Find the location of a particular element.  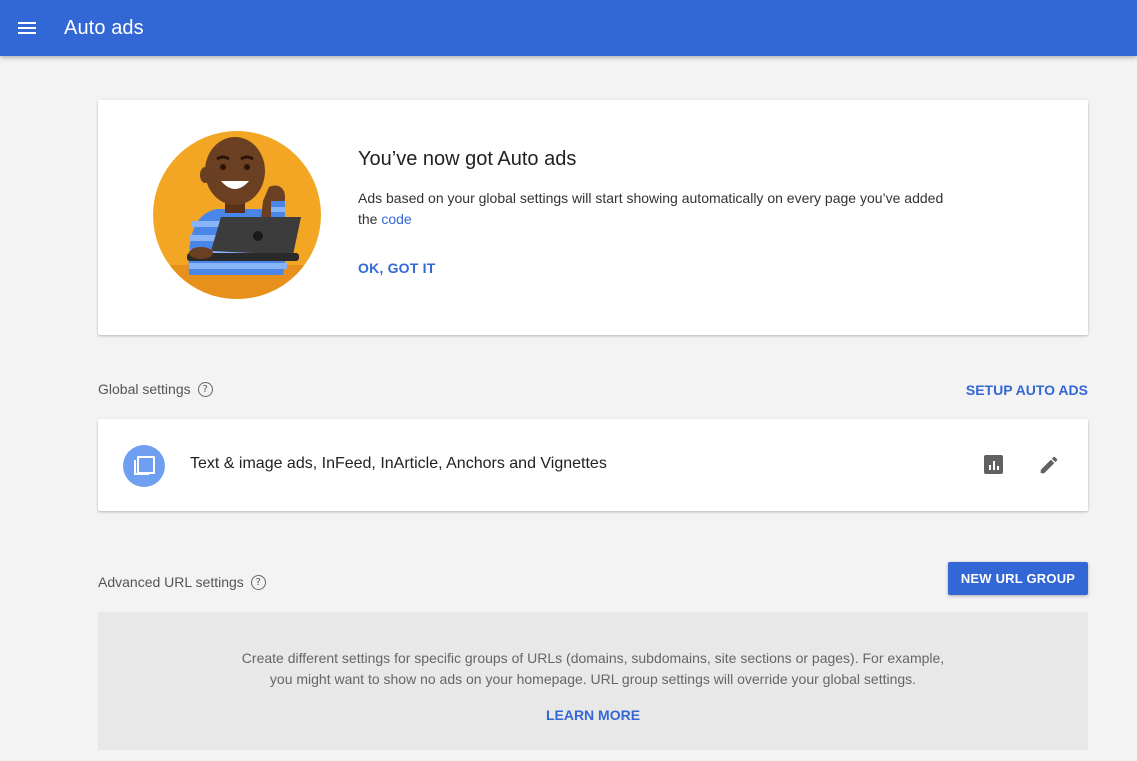

ad-formats-icon is located at coordinates (144, 466).